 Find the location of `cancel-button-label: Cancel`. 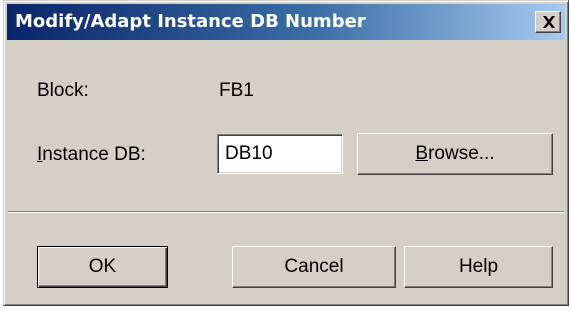

cancel-button-label: Cancel is located at coordinates (314, 266).